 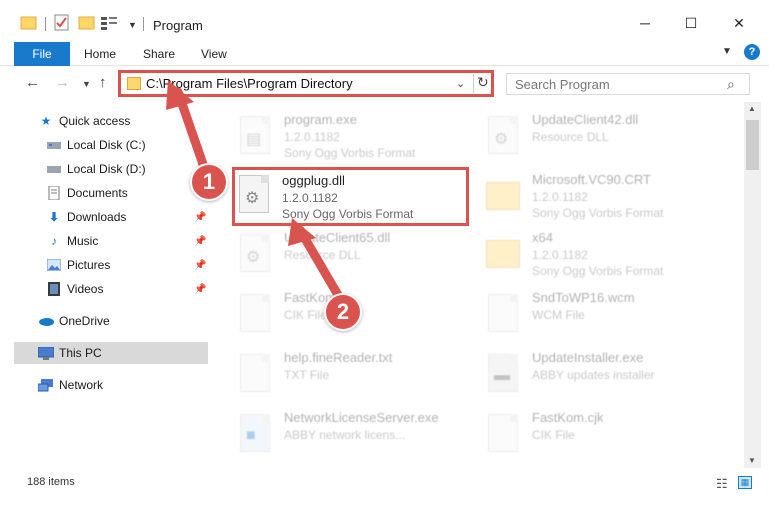 I want to click on ribbon: File Home Share View ▼ ?, so click(x=384, y=54).